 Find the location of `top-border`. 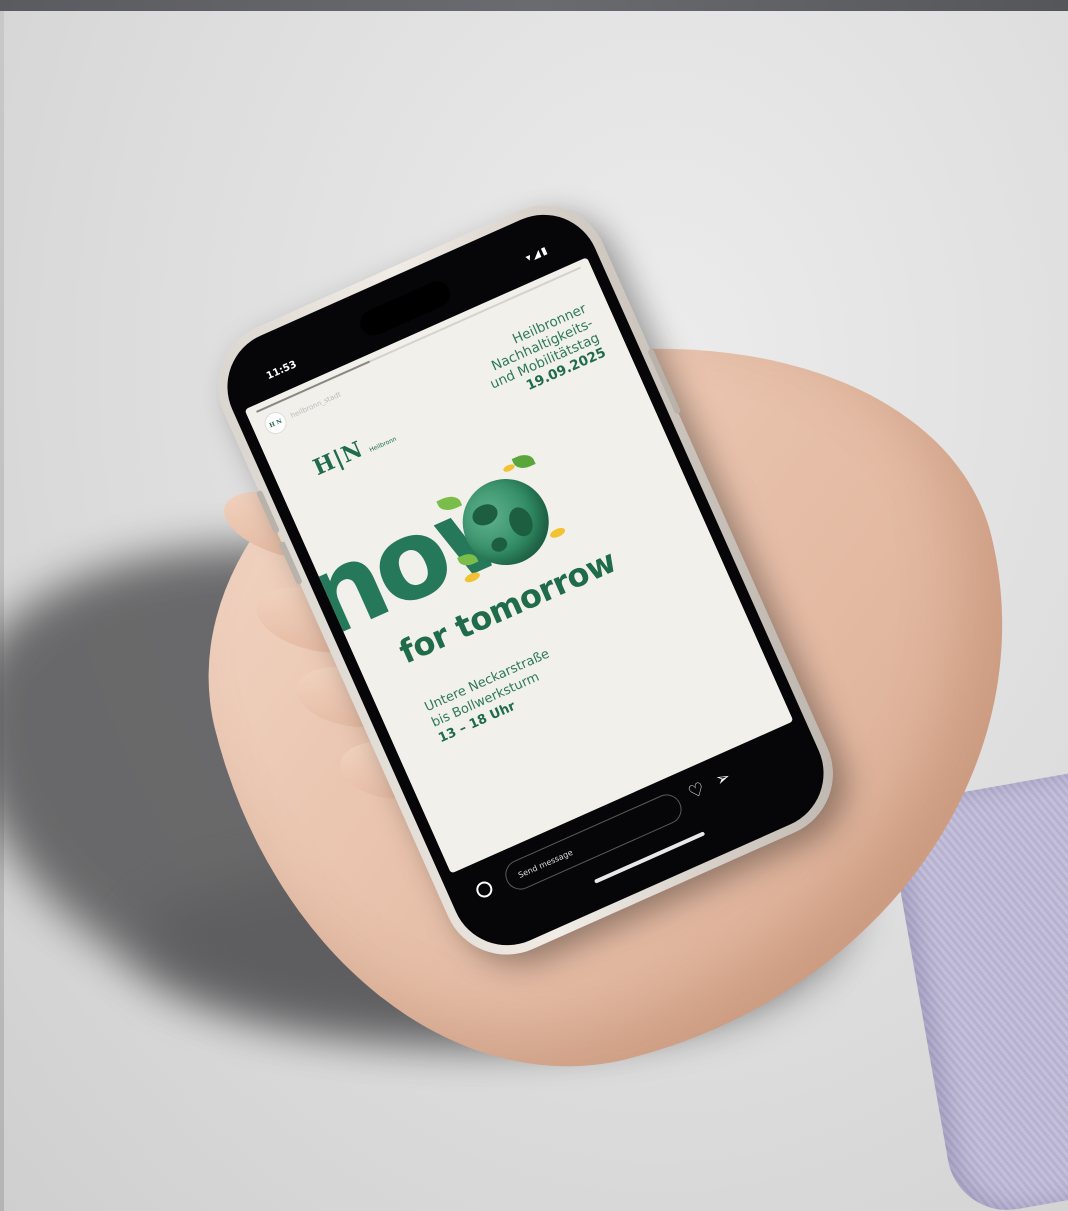

top-border is located at coordinates (534, 5).